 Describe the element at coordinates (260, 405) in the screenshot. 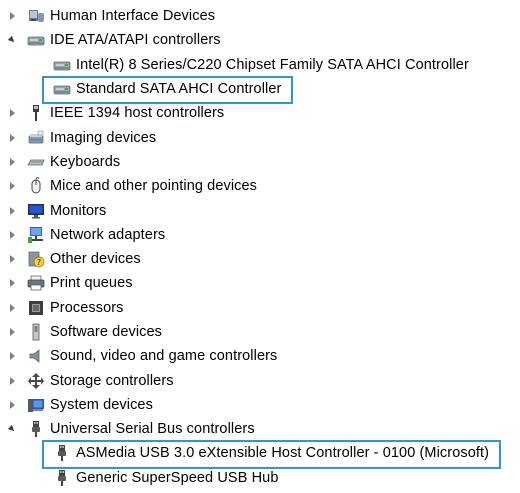

I see `category-node: System devices` at that location.